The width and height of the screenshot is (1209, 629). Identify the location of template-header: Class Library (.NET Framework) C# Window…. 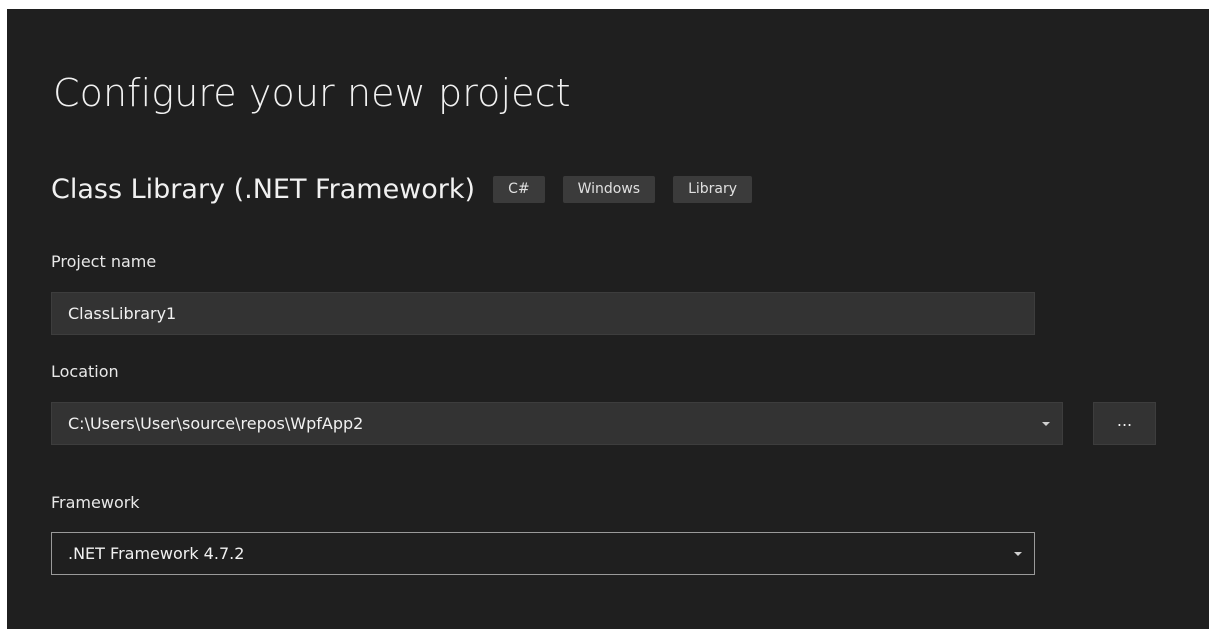
(410, 189).